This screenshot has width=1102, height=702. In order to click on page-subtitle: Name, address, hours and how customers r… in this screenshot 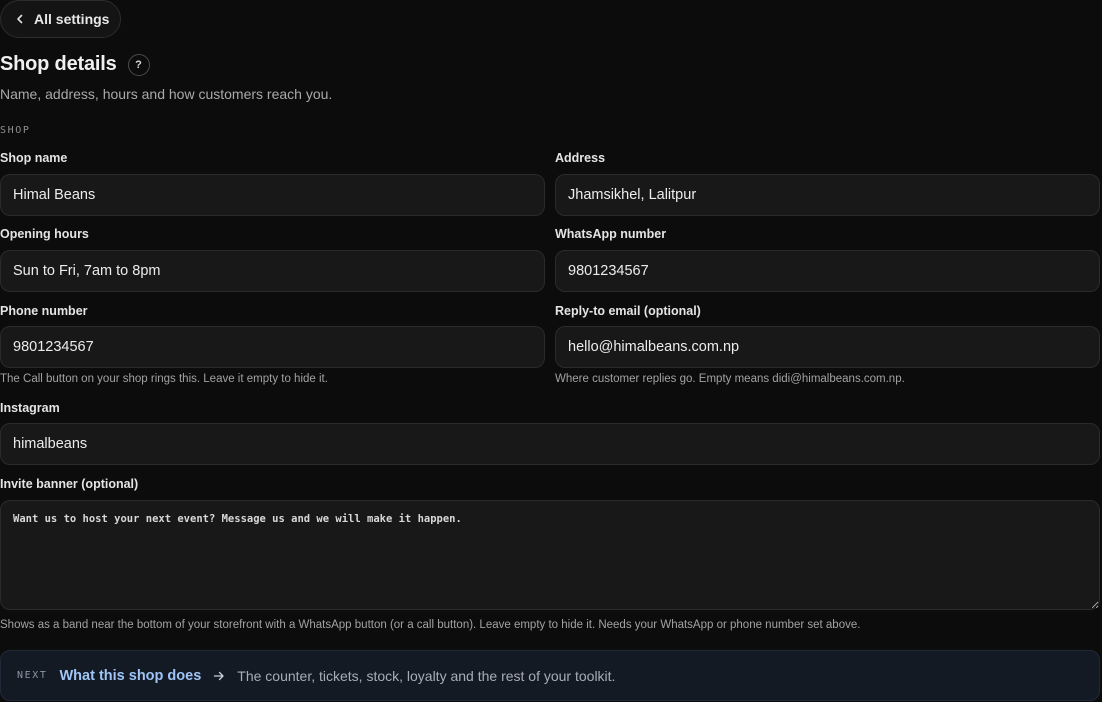, I will do `click(166, 94)`.